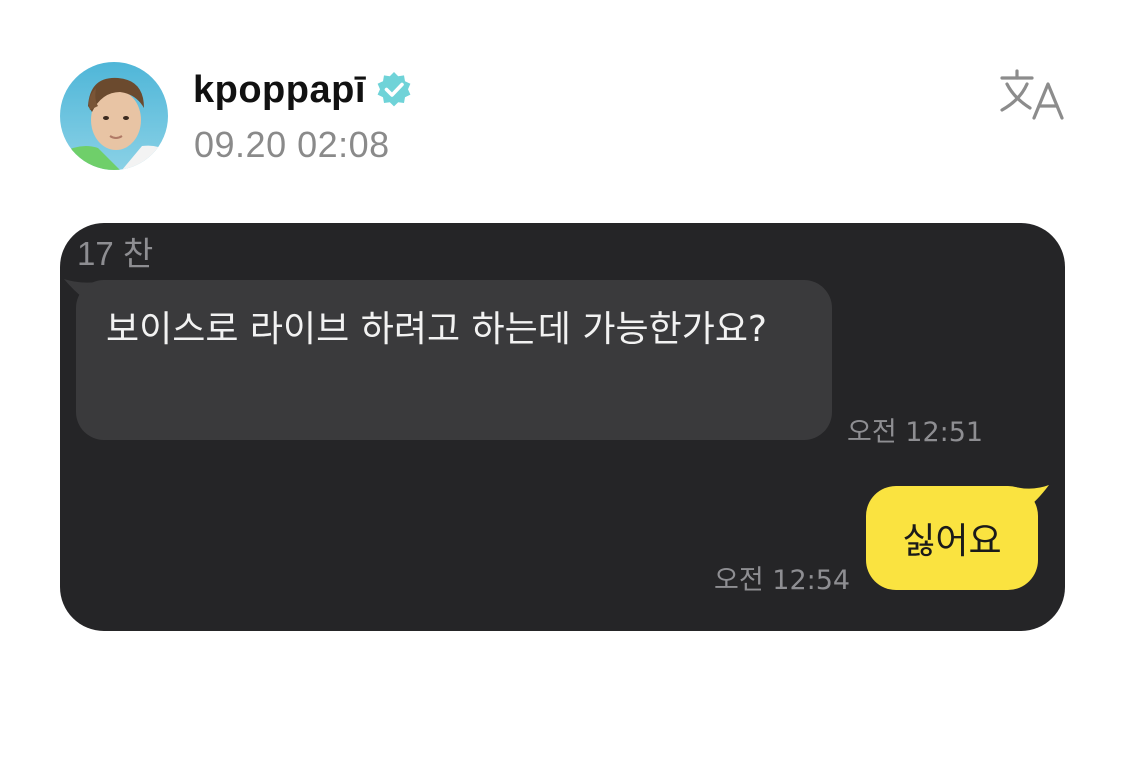 This screenshot has width=1125, height=757. I want to click on profile-photo, so click(114, 116).